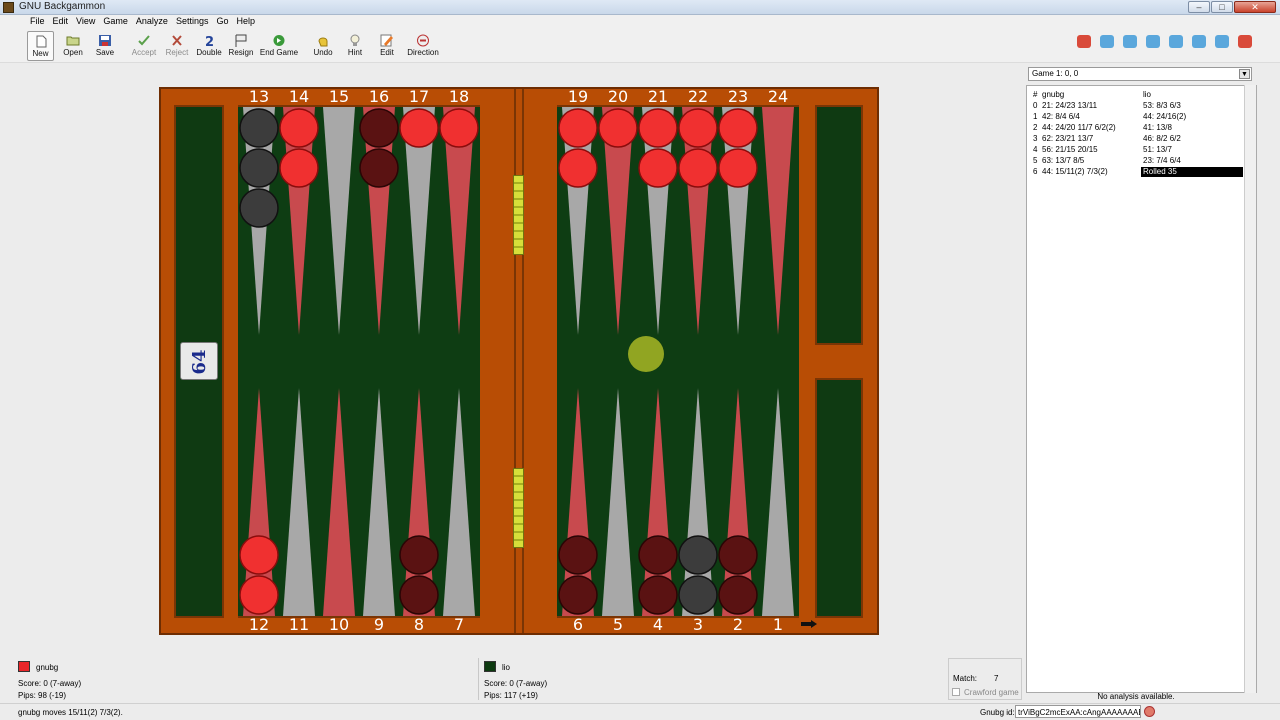 This screenshot has height=720, width=1280. I want to click on move-gnubg: 21: 24/23 13/11, so click(1069, 105).